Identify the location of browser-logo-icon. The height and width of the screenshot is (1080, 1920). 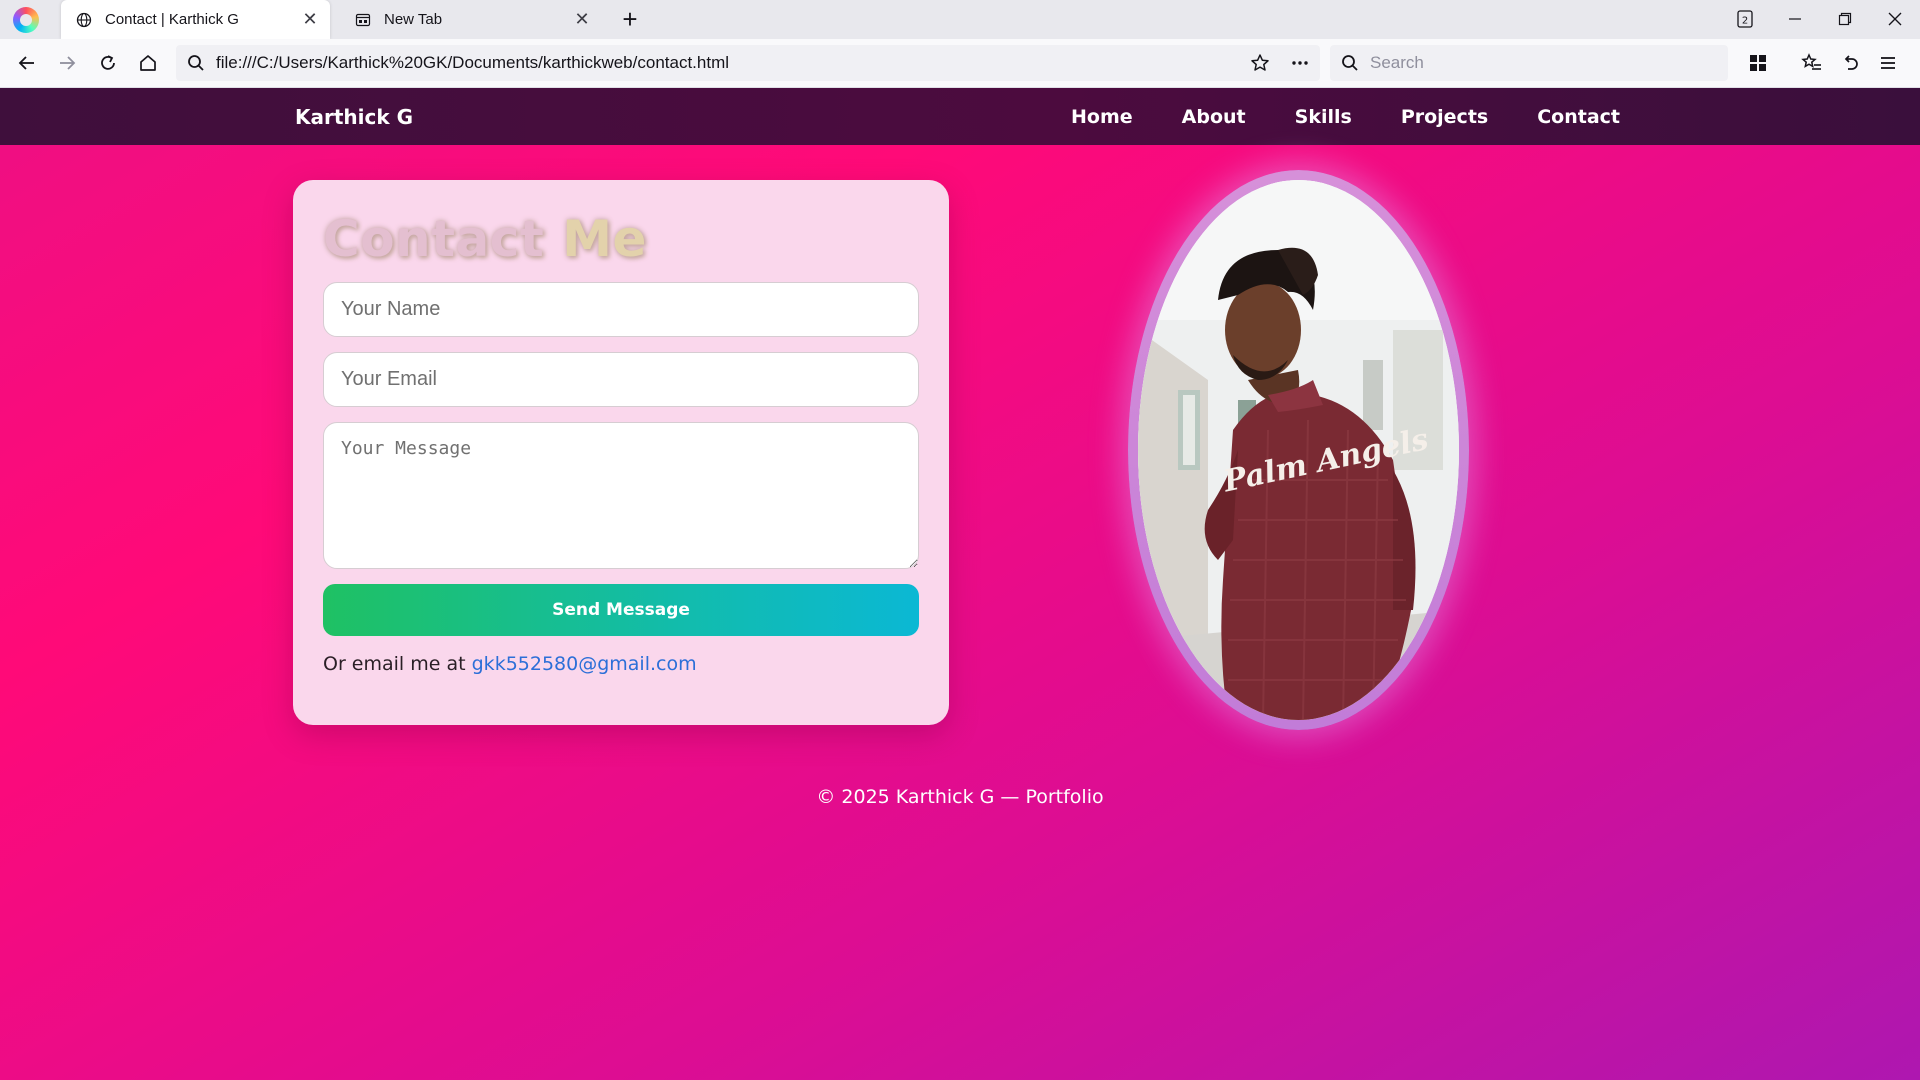
(26, 20).